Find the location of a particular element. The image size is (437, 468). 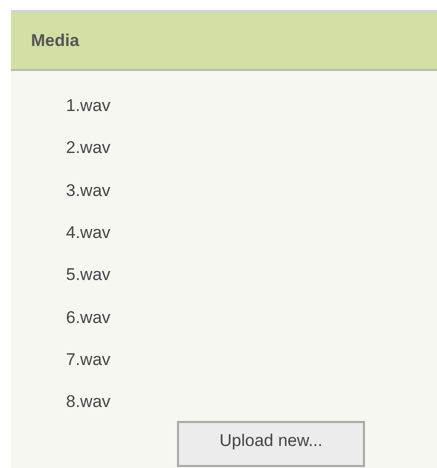

file-link: 5.wav is located at coordinates (88, 275).